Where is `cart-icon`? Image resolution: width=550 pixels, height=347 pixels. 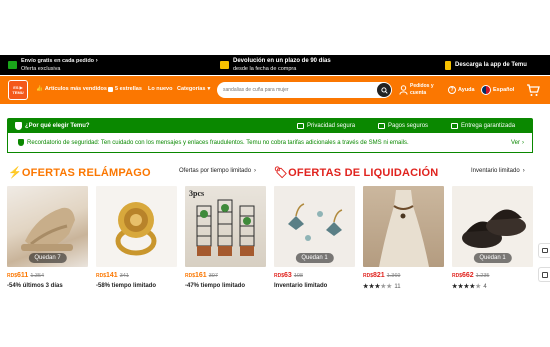 cart-icon is located at coordinates (533, 90).